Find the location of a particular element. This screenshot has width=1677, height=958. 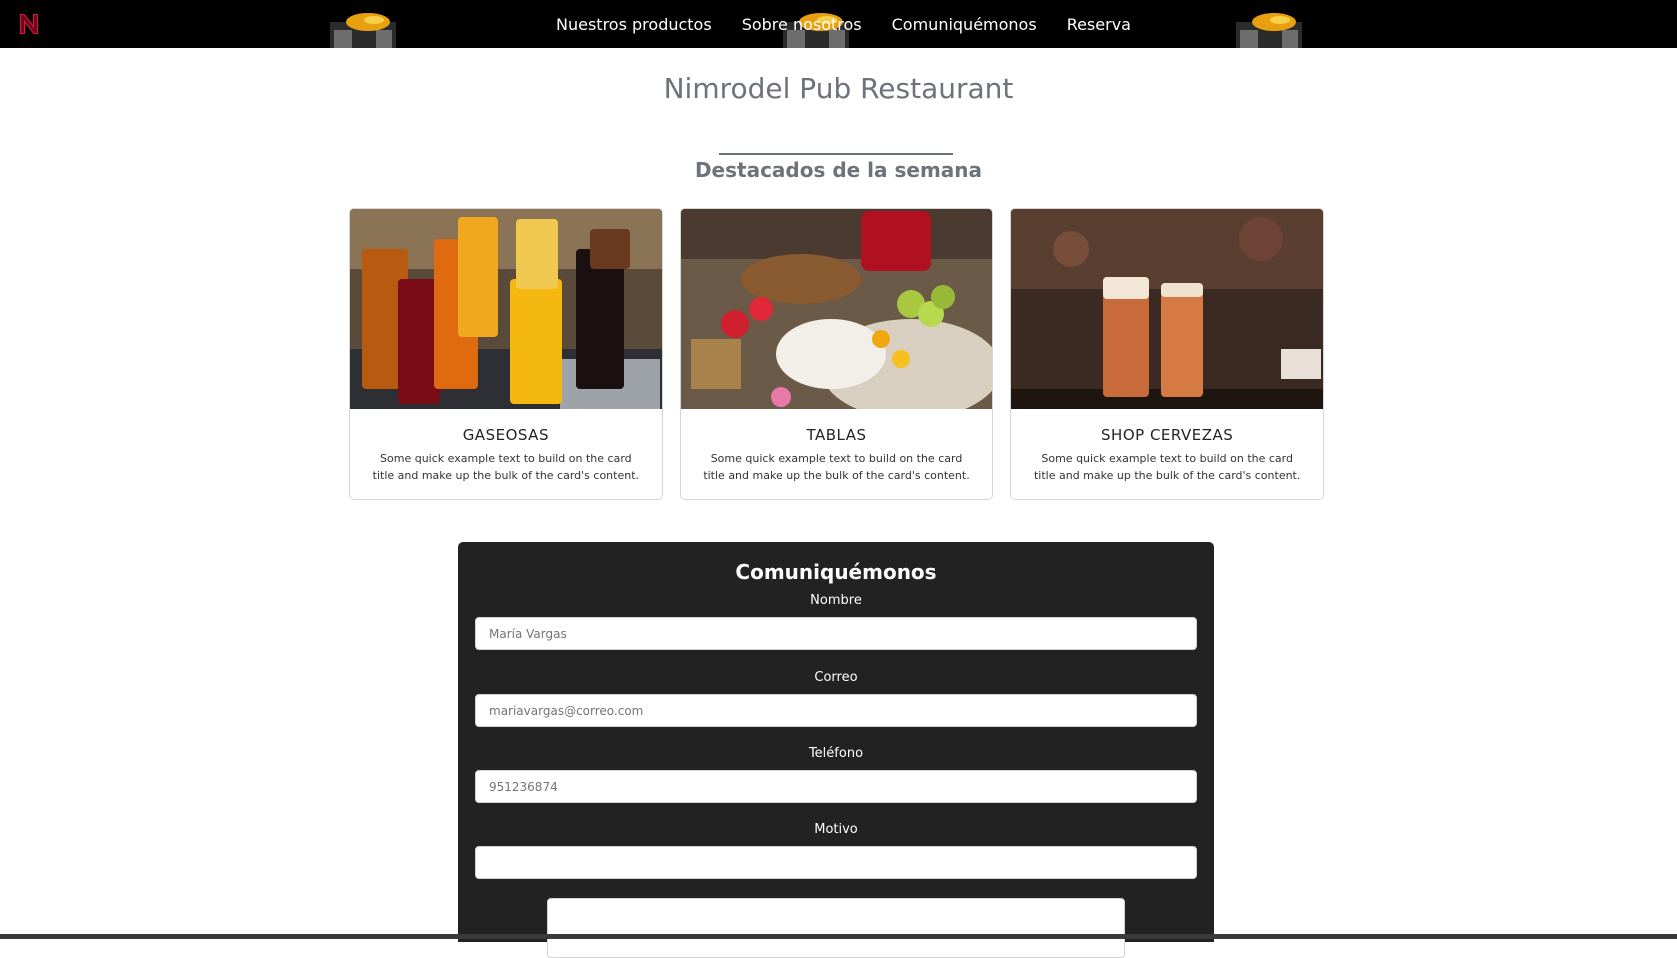

card-title: TABLAS is located at coordinates (836, 435).